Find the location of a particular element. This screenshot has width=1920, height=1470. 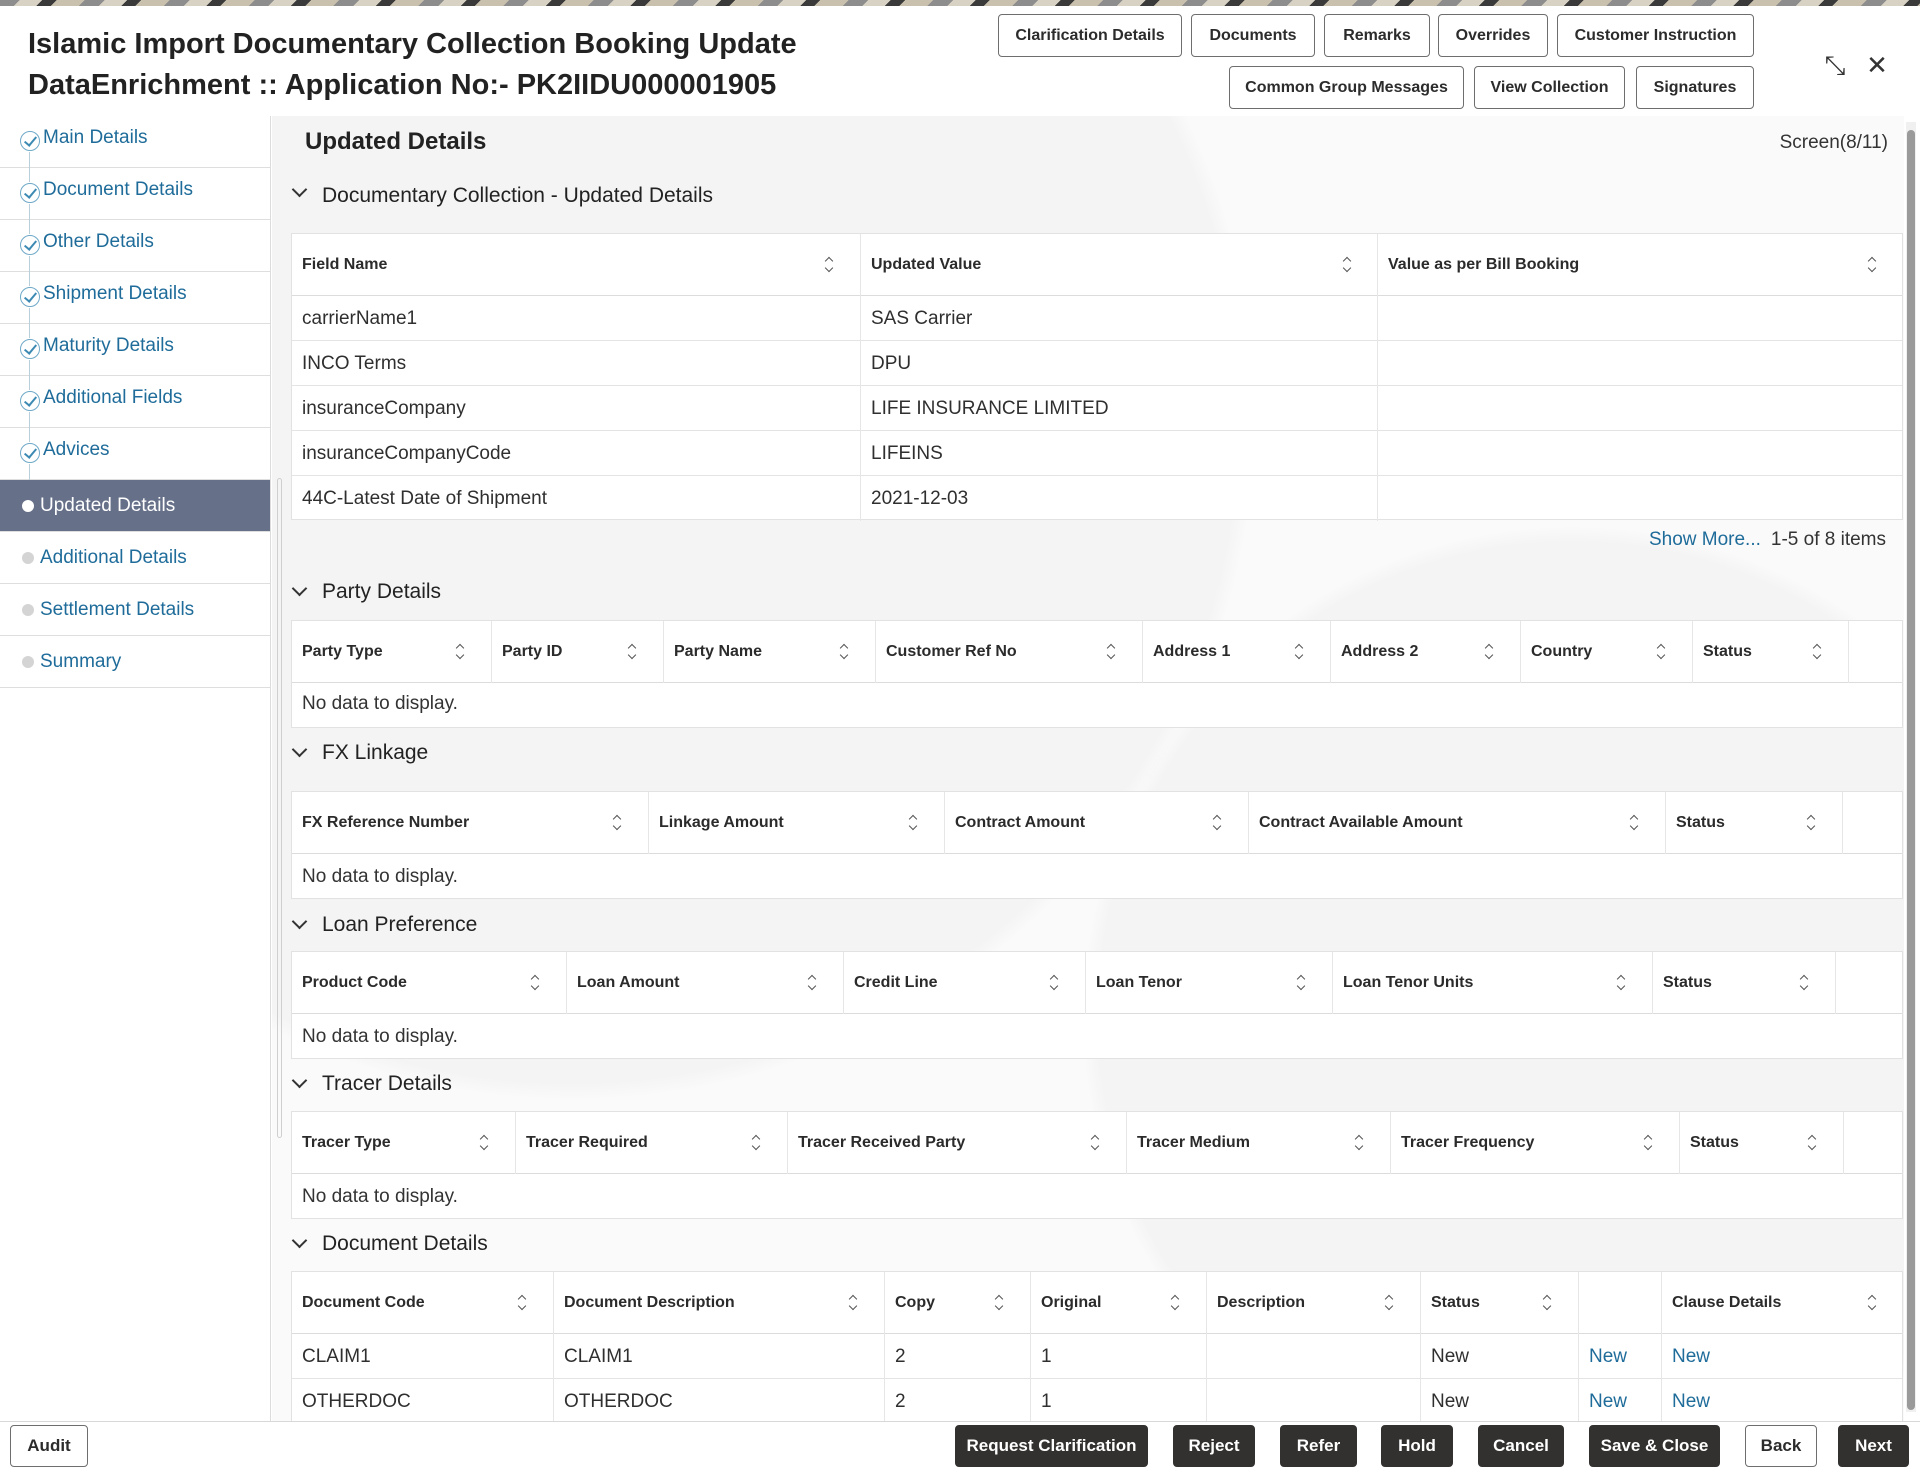

column-header: Tracer Received Party is located at coordinates (957, 1143).